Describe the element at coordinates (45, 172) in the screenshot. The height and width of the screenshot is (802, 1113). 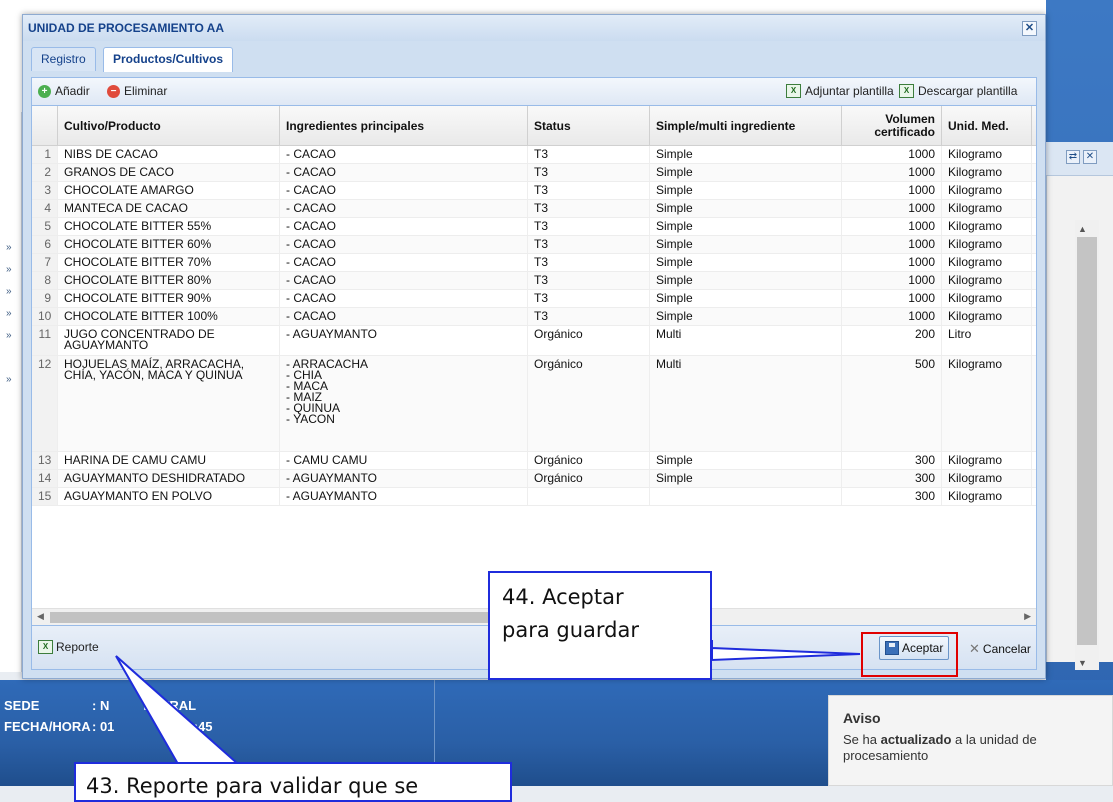
I see `cell-rownum: 2` at that location.